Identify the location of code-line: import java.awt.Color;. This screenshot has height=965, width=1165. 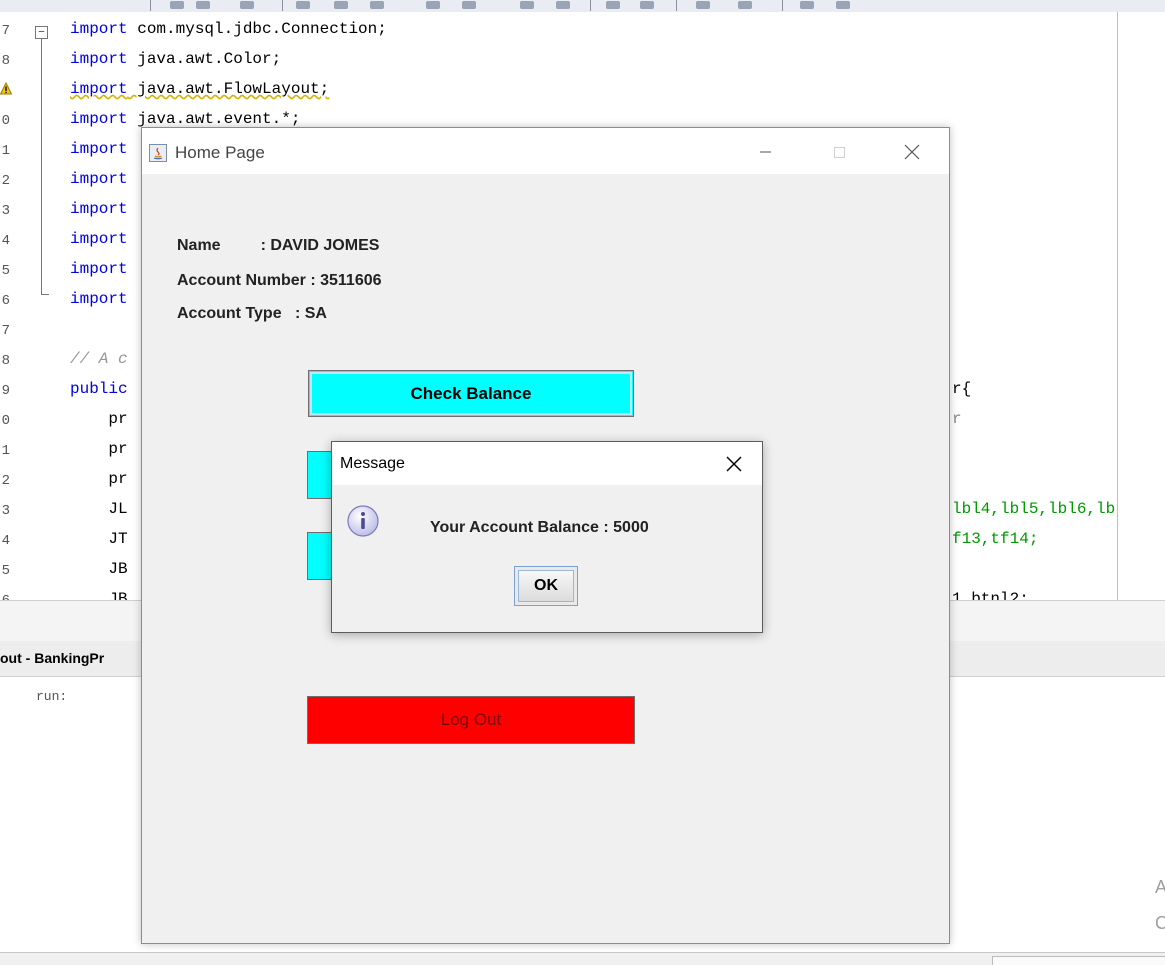
(176, 59).